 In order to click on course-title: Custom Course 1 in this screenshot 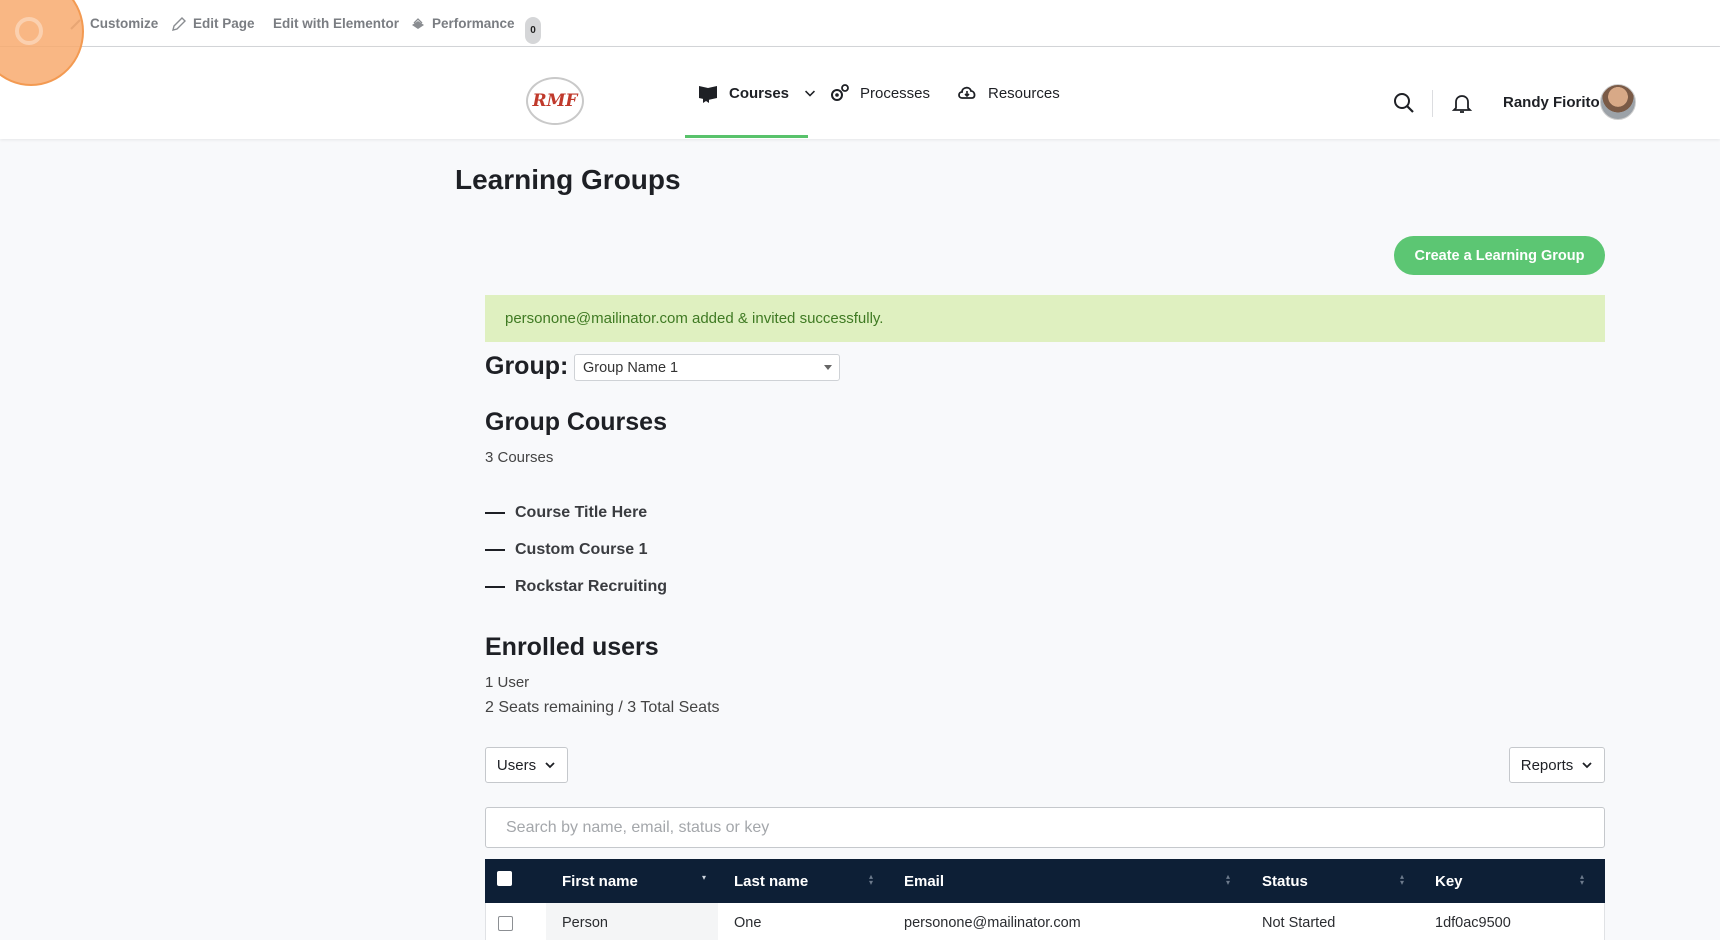, I will do `click(581, 549)`.